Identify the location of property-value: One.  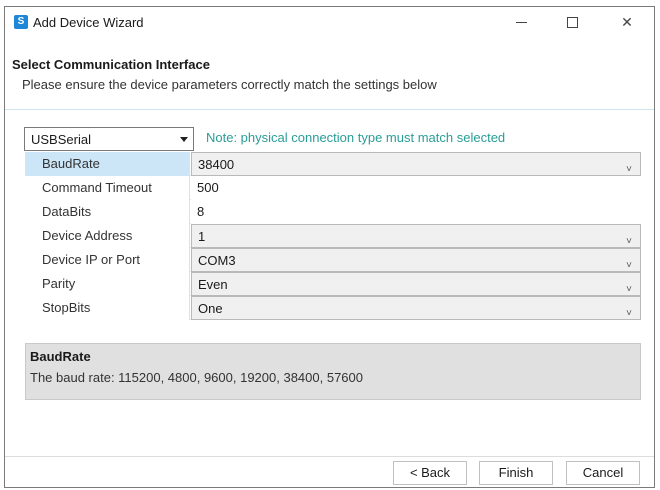
(210, 308).